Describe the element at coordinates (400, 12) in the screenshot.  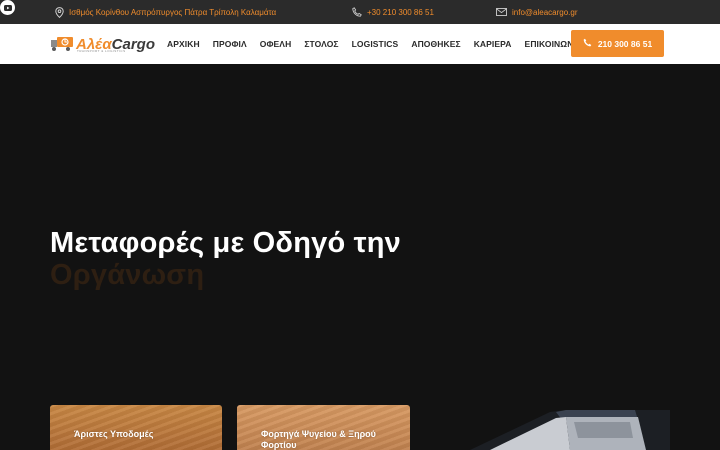
I see `phone-link: +30 210 300 86 51` at that location.